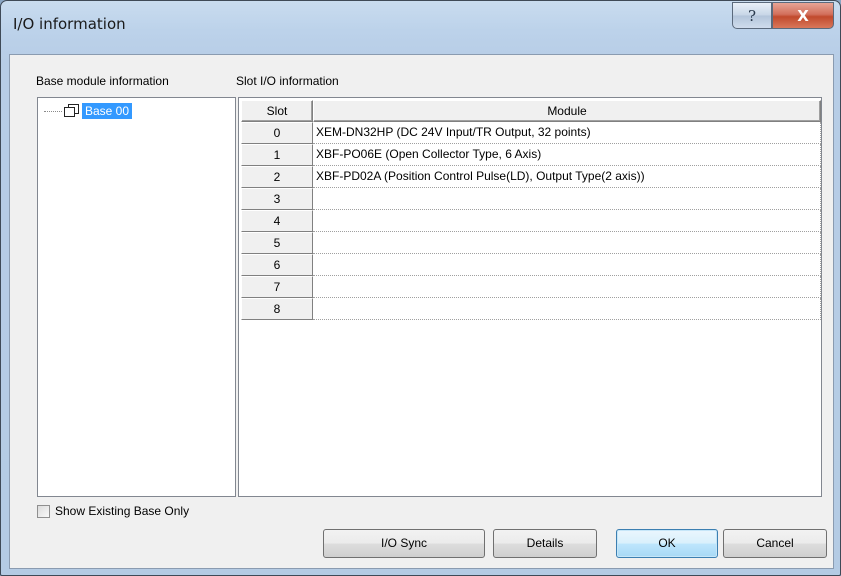 This screenshot has height=576, width=841. I want to click on table-row: 3, so click(531, 199).